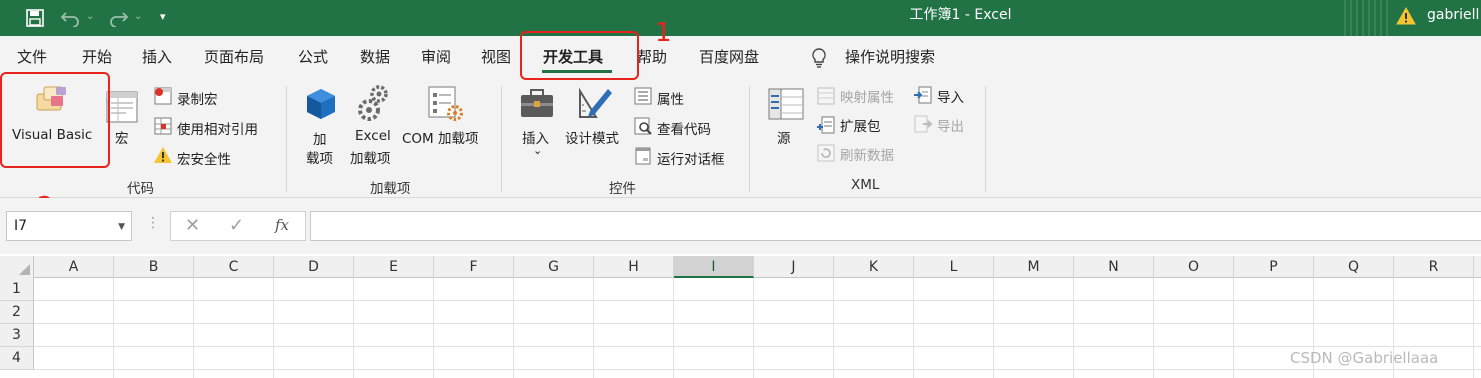  I want to click on tab-page-layout: 页面布局, so click(234, 56).